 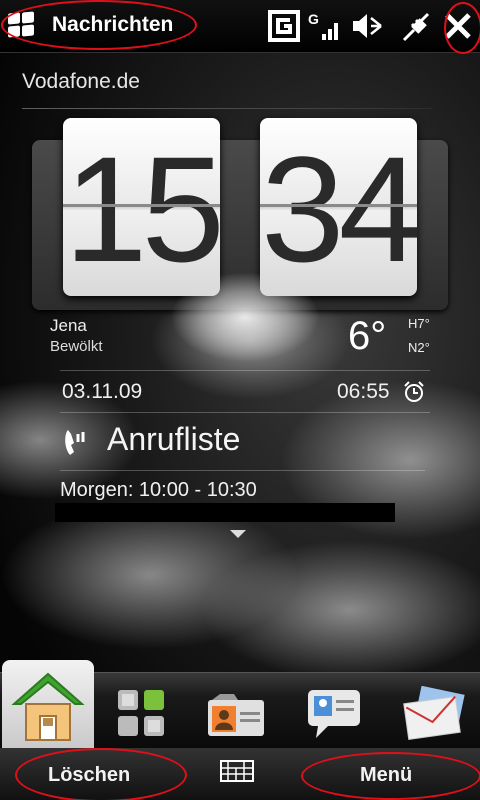 I want to click on menu-softkey: Menü, so click(x=385, y=774).